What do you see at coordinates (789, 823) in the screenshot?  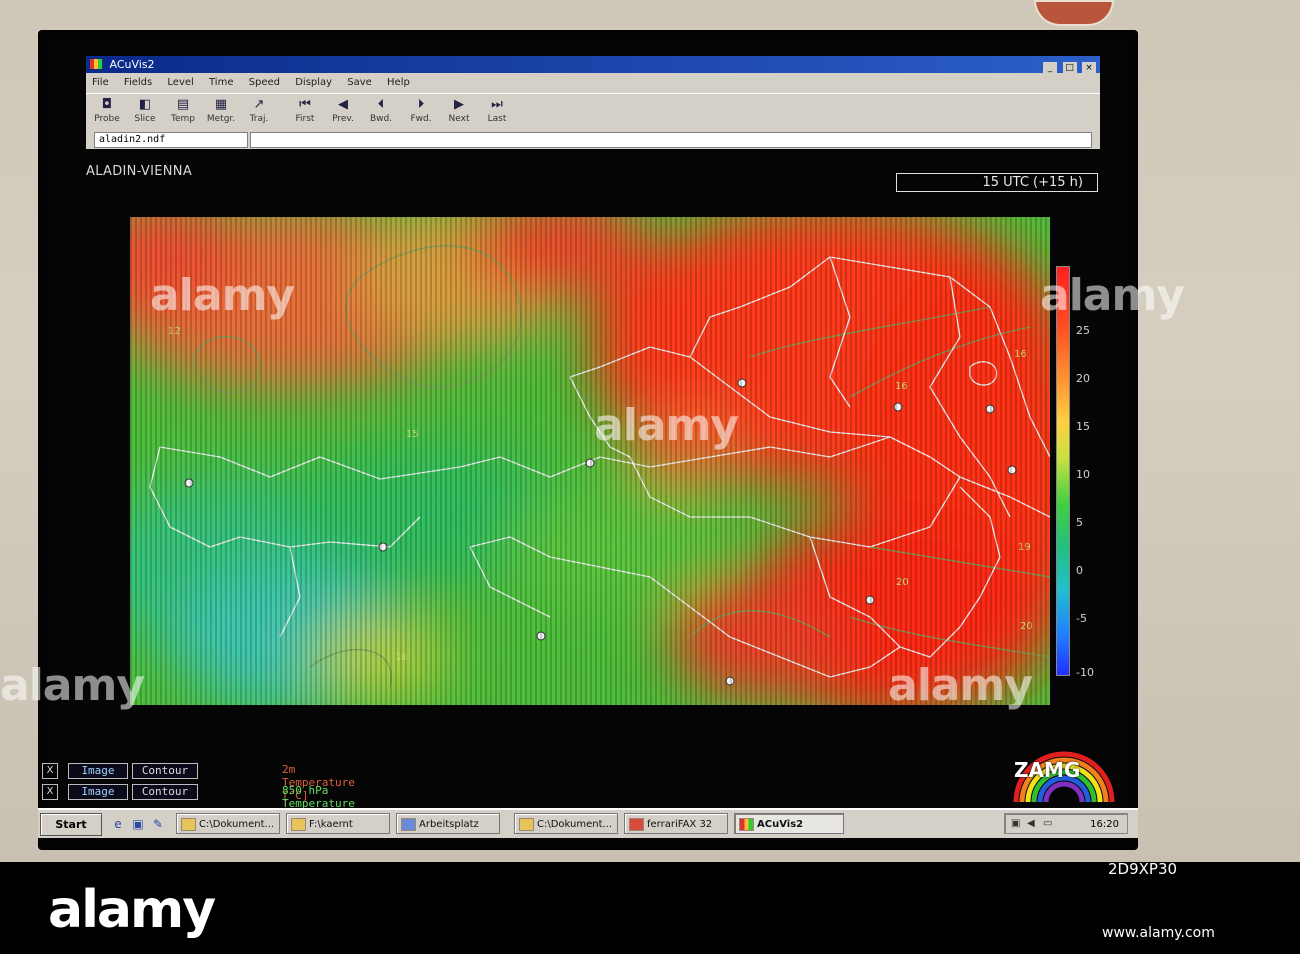 I see `taskbar-item-active: ACuVis2` at bounding box center [789, 823].